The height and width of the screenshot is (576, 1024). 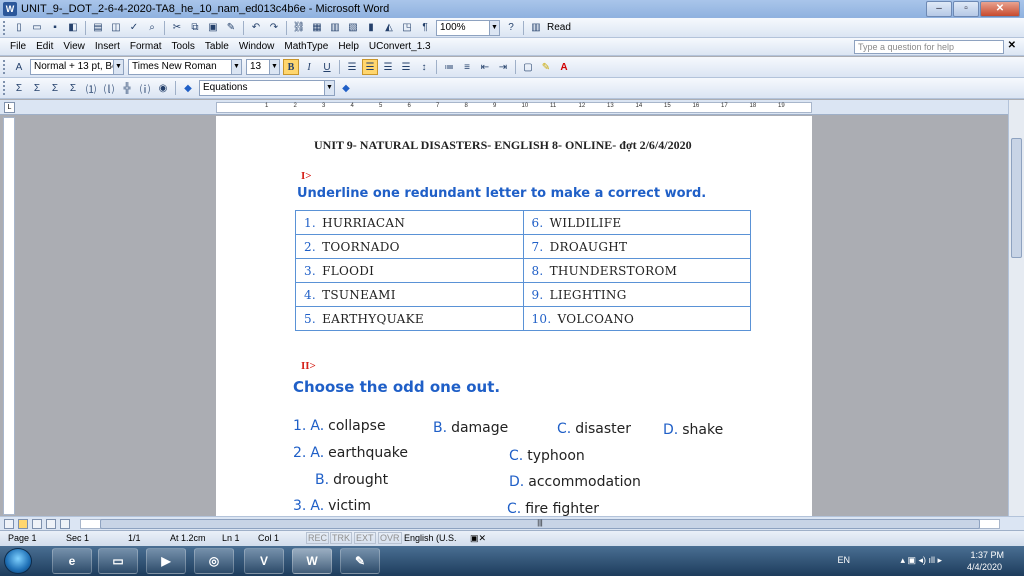 I want to click on bold-button: B, so click(x=291, y=67).